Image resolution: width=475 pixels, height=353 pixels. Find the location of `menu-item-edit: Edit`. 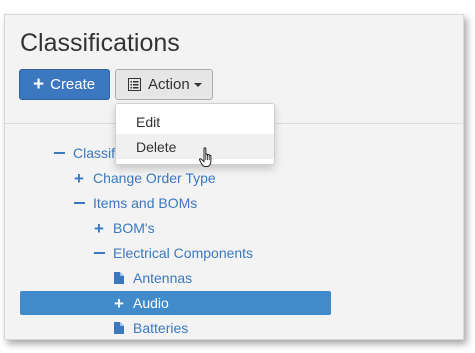

menu-item-edit: Edit is located at coordinates (195, 121).